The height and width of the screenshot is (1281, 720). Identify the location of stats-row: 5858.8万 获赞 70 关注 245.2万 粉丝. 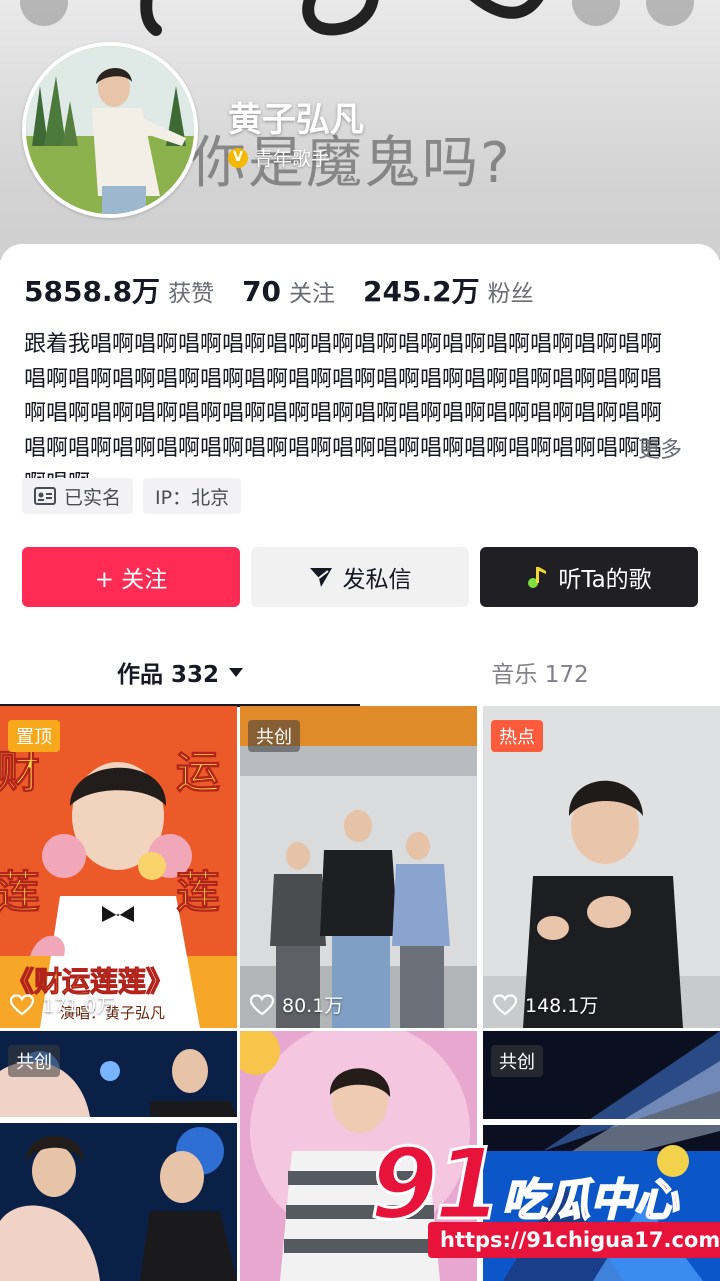
(293, 290).